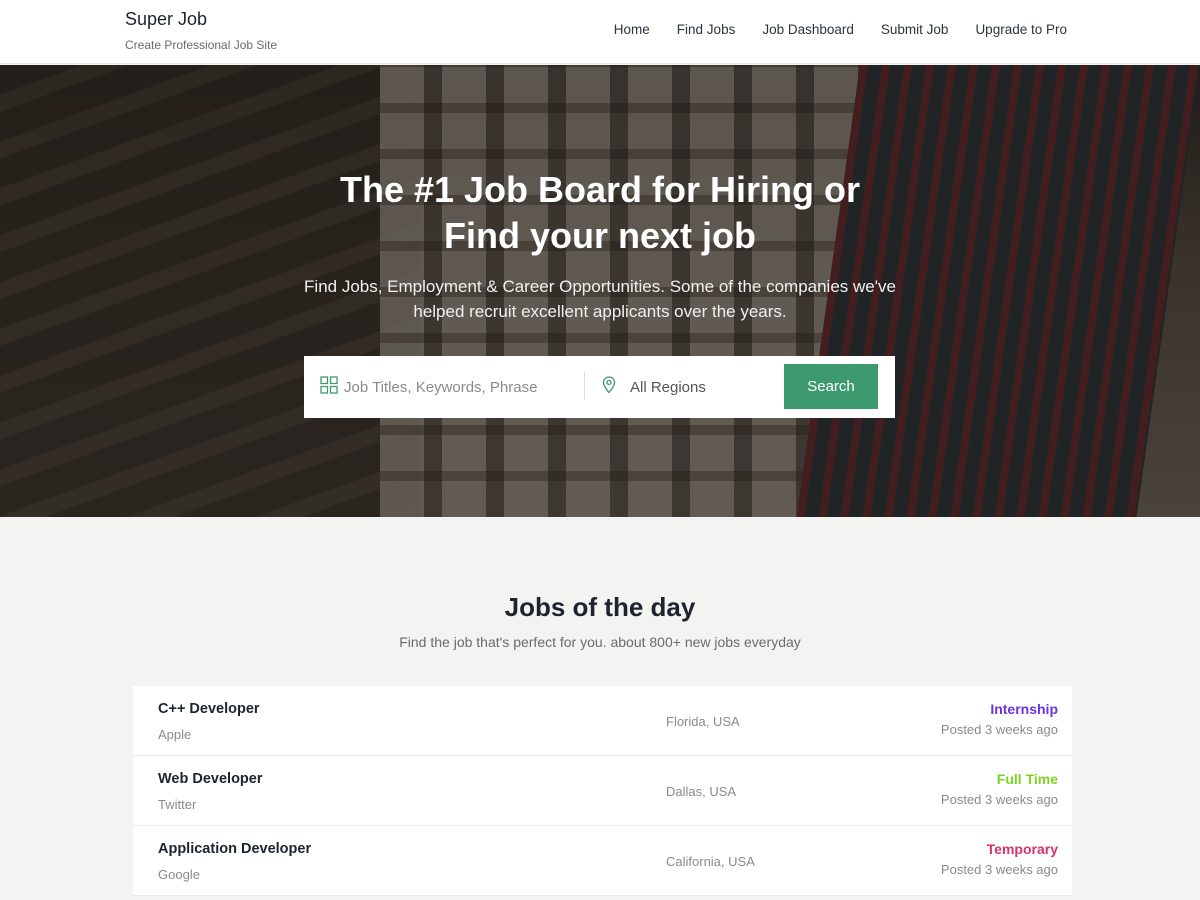  I want to click on nav-job-dashboard: Job Dashboard, so click(808, 29).